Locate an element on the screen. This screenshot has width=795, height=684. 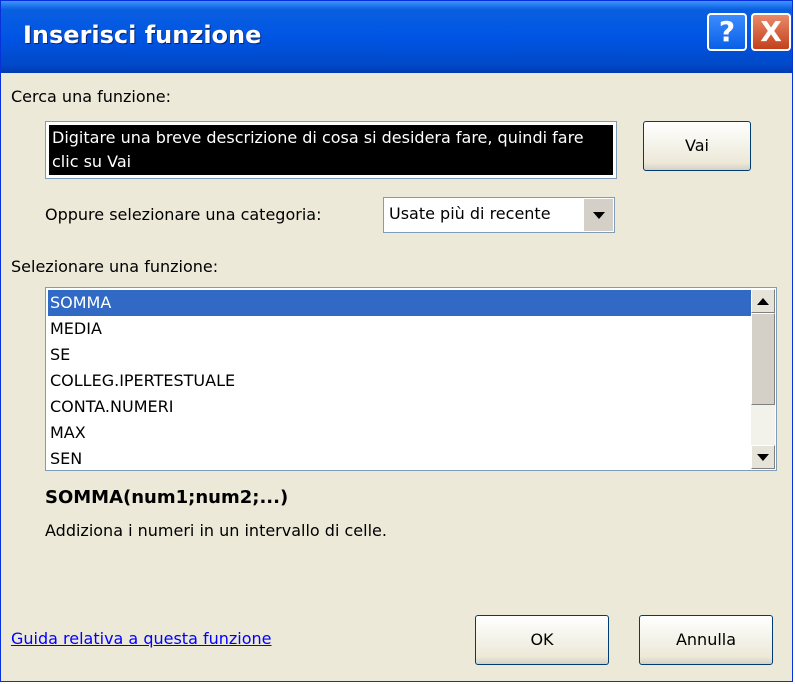
category-select: Usate più di recente is located at coordinates (499, 215).